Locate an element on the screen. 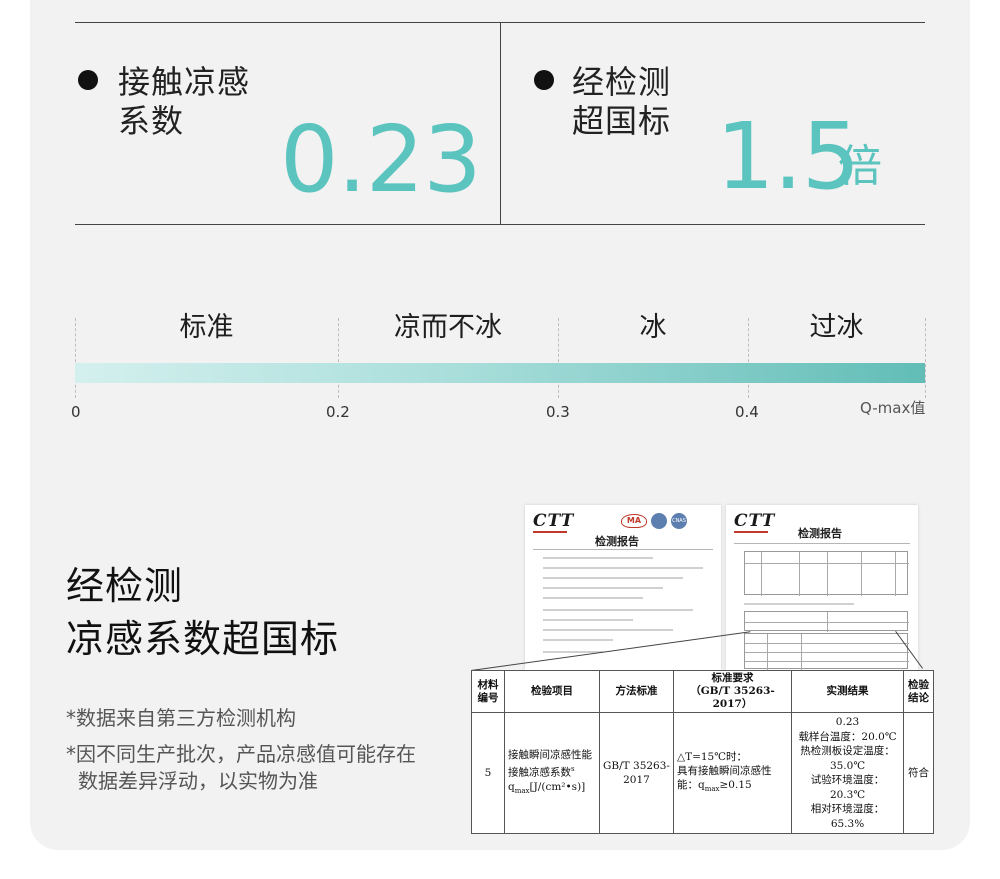 The image size is (1000, 879). table-header: 标准要求 （GB/T 35263-2017） is located at coordinates (732, 691).